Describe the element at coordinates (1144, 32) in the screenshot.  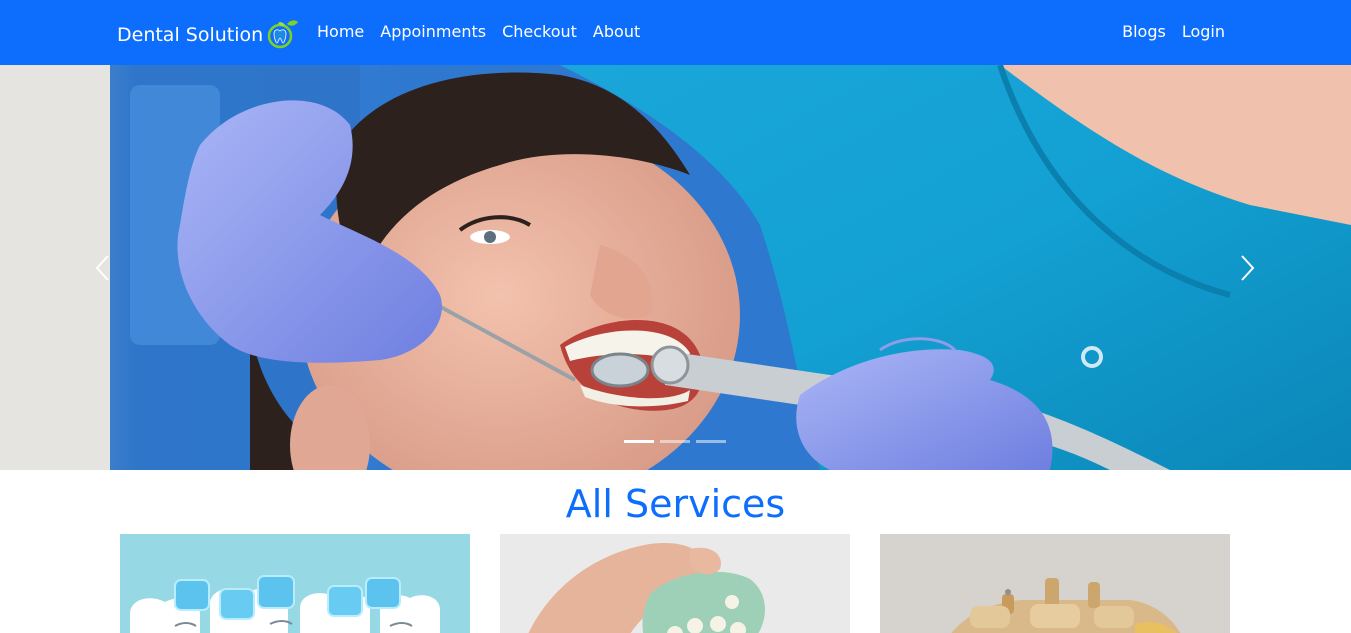
I see `nav-blogs: Blogs` at that location.